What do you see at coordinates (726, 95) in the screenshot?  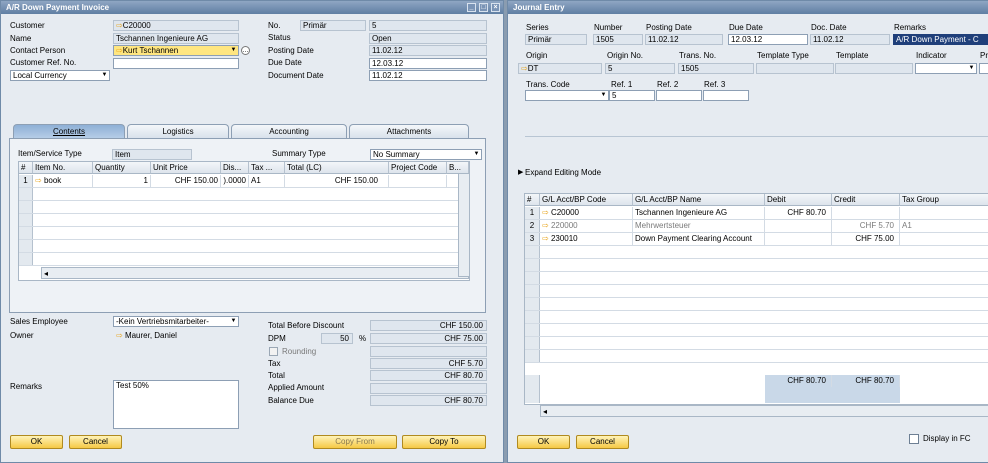 I see `ref3-input` at bounding box center [726, 95].